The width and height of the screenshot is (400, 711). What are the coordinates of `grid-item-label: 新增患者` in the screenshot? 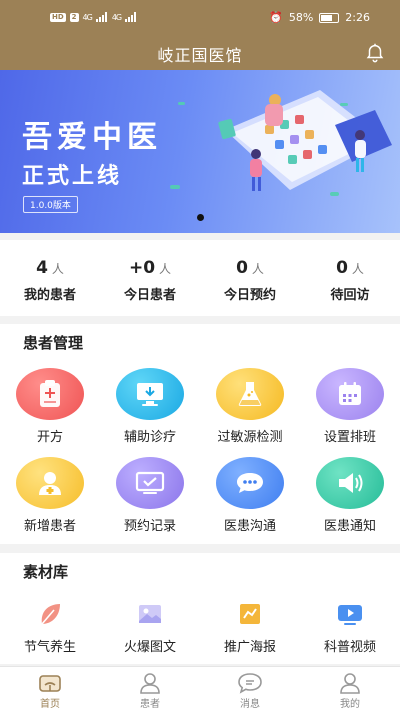 It's located at (49, 526).